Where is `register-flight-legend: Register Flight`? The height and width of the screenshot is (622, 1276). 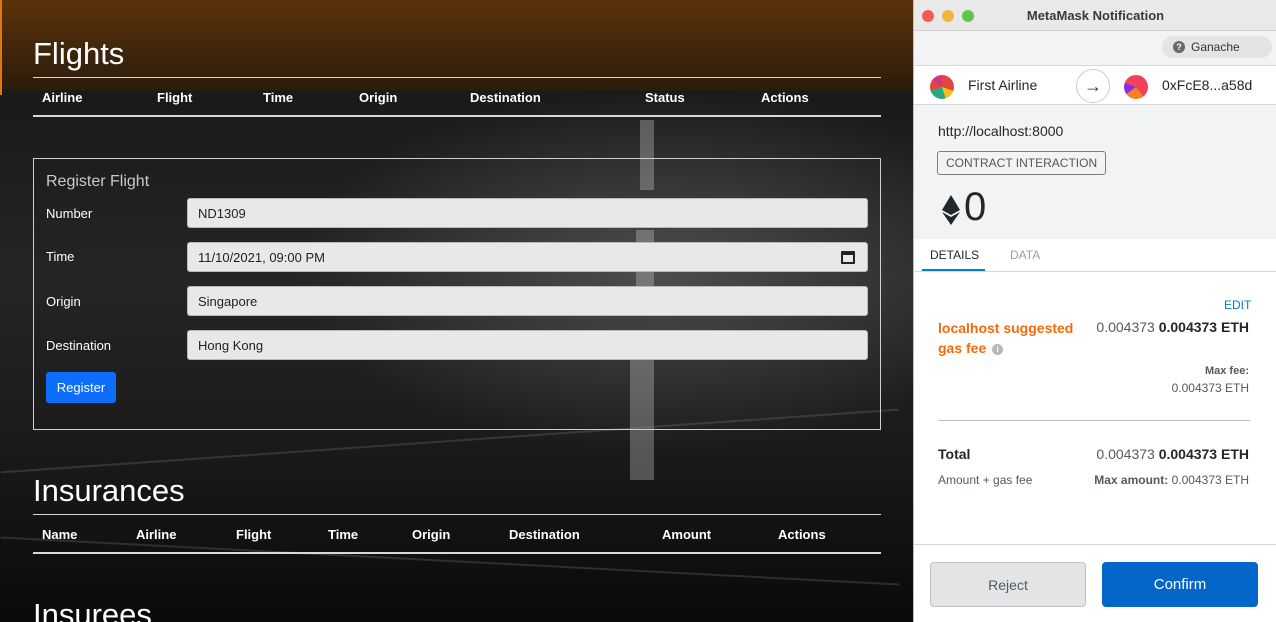
register-flight-legend: Register Flight is located at coordinates (98, 181).